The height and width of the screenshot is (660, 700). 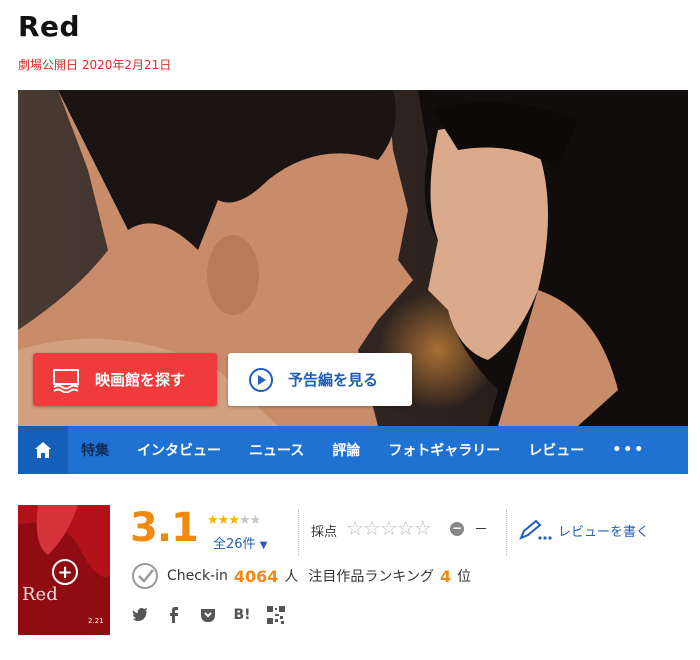 I want to click on find-theater-label: 映画館を探す, so click(x=140, y=380).